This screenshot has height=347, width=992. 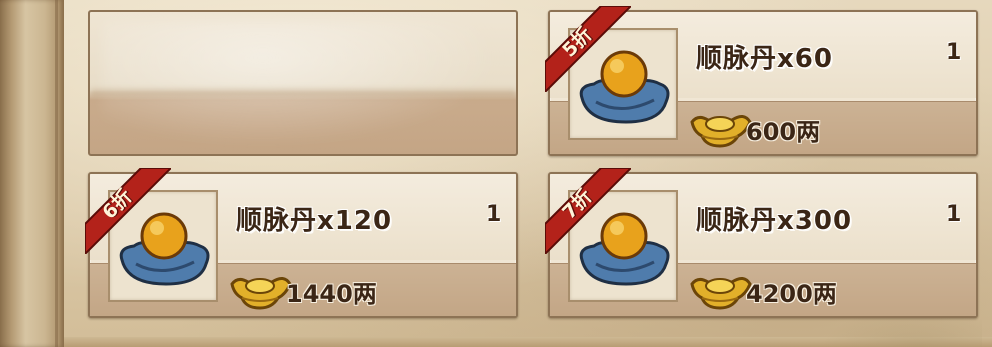 What do you see at coordinates (314, 221) in the screenshot?
I see `item-name: 顺脉丹x120` at bounding box center [314, 221].